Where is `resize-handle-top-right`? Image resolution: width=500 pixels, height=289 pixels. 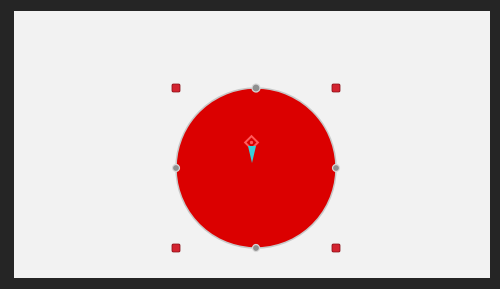
resize-handle-top-right is located at coordinates (336, 88).